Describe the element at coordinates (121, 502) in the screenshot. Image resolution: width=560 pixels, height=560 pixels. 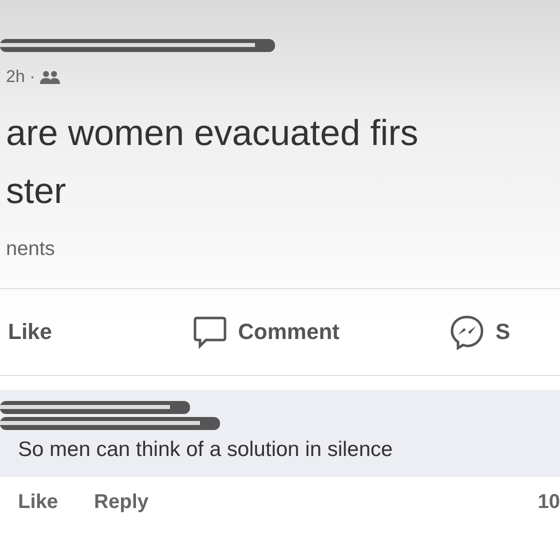
I see `comment-action: Reply` at that location.